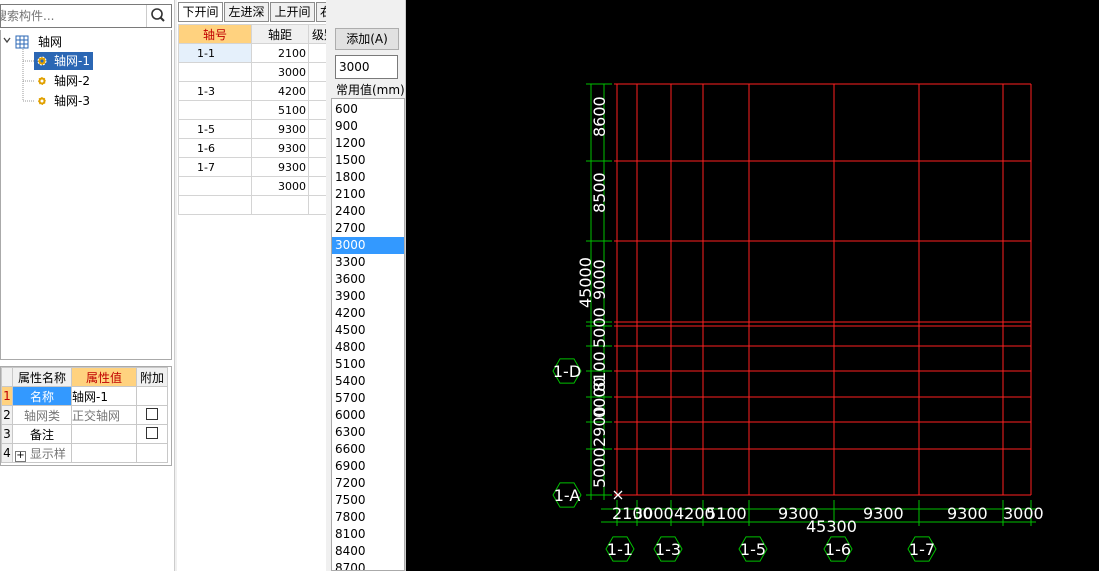  I want to click on common-value-item: 8700, so click(368, 565).